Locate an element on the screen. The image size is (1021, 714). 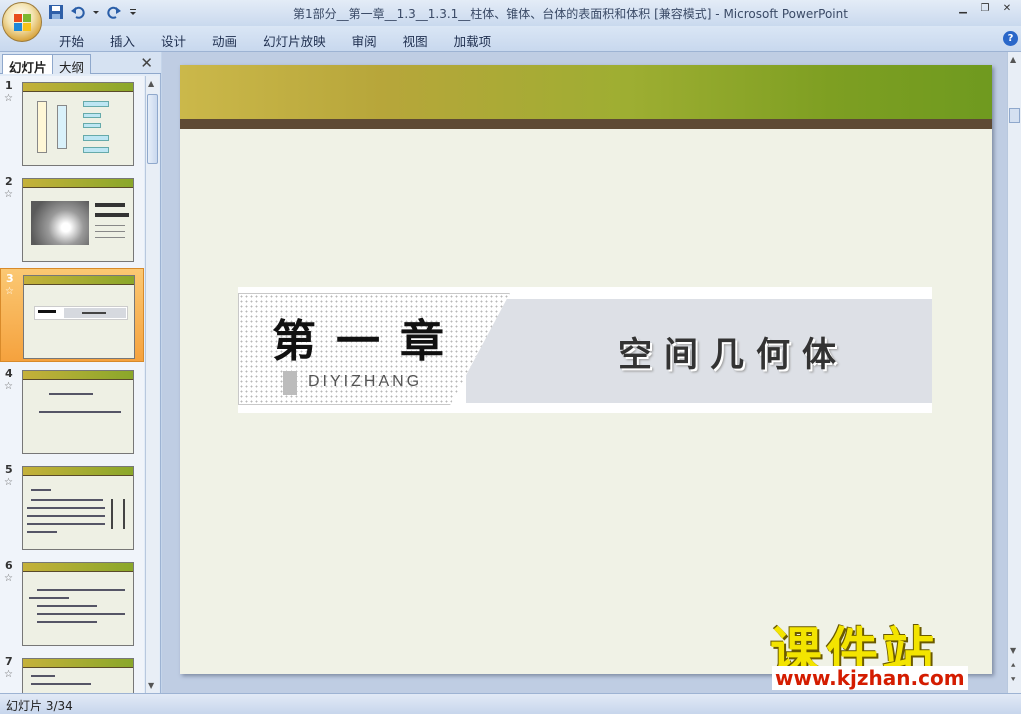
office-button is located at coordinates (22, 22).